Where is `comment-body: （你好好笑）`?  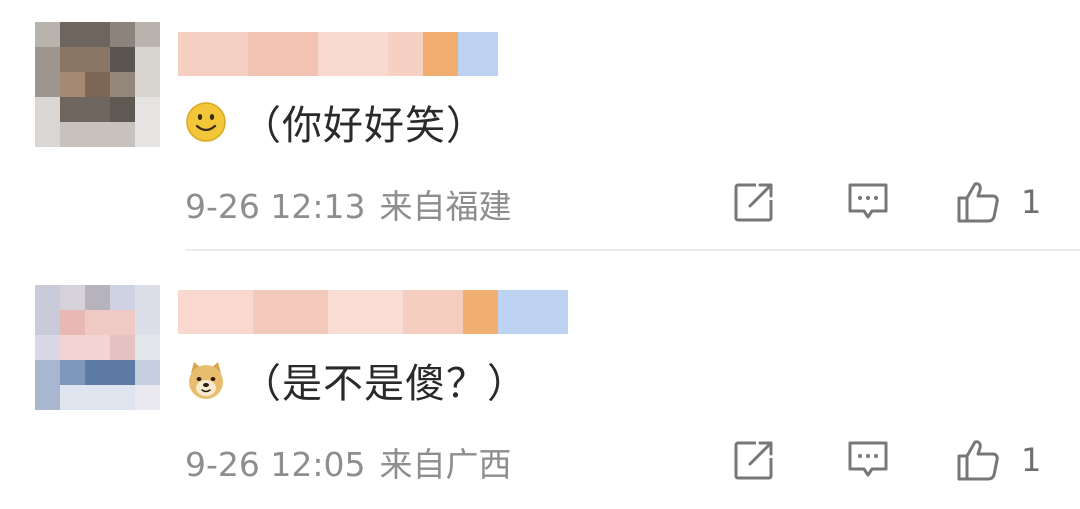
comment-body: （你好好笑） is located at coordinates (336, 122).